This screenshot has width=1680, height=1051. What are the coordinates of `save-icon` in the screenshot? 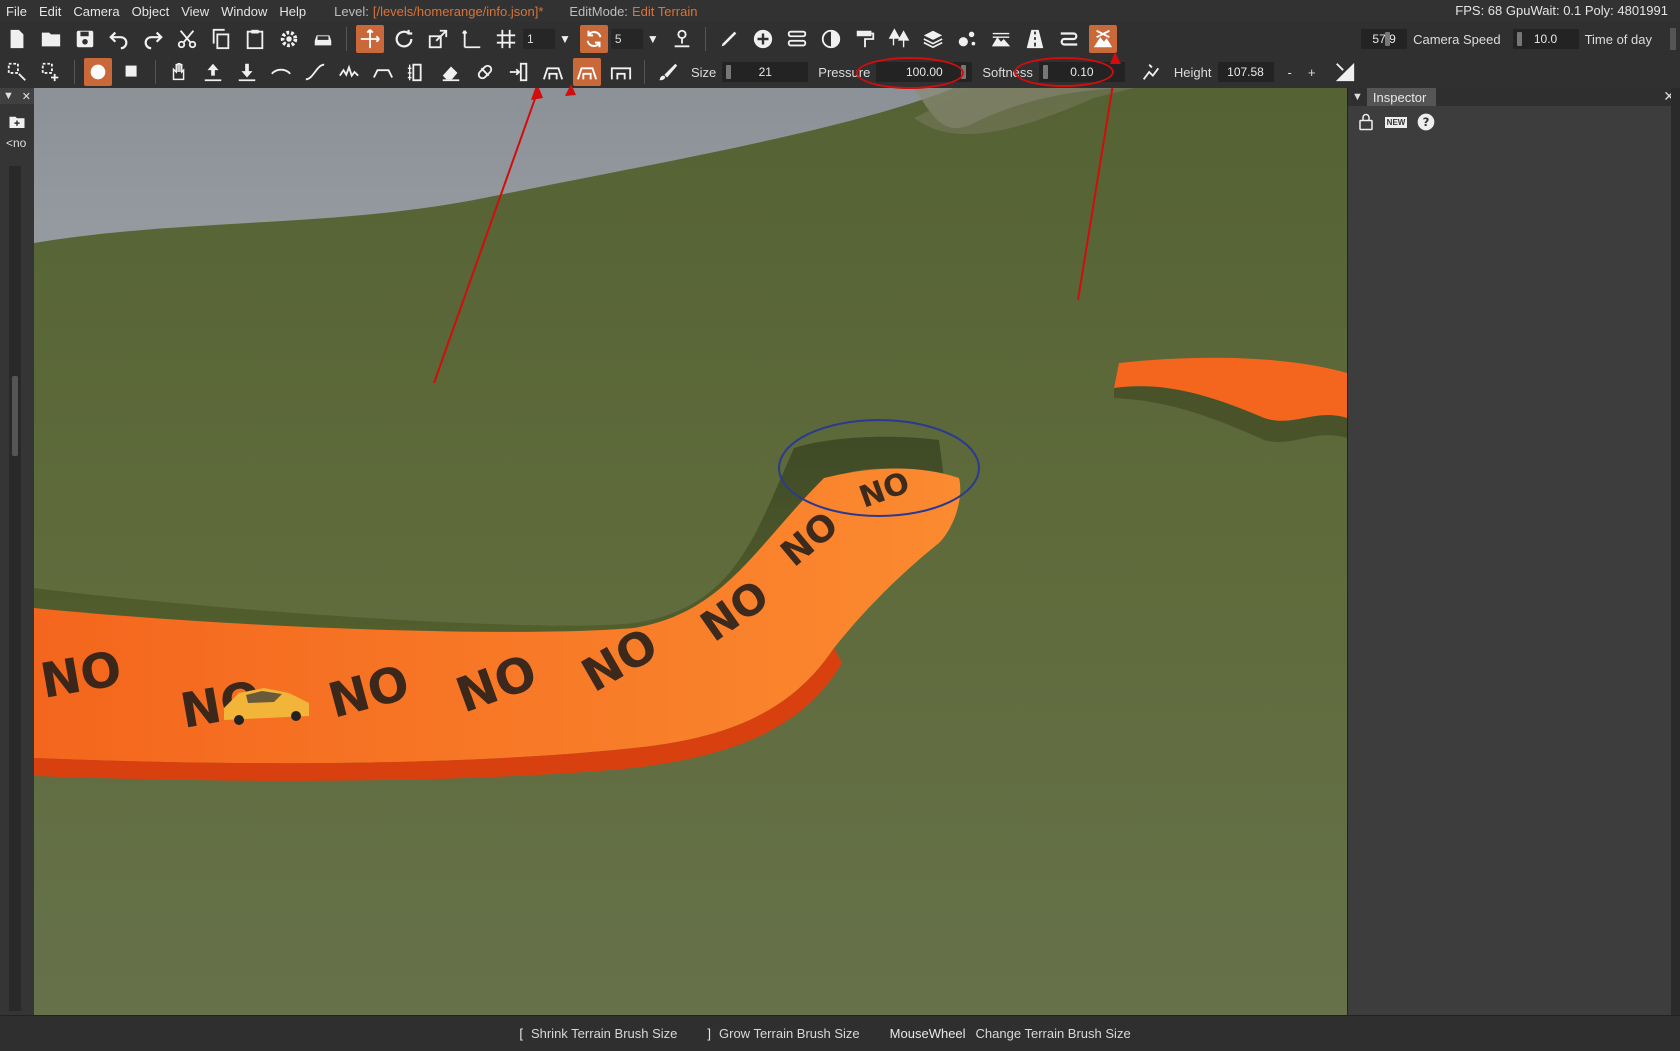 It's located at (85, 39).